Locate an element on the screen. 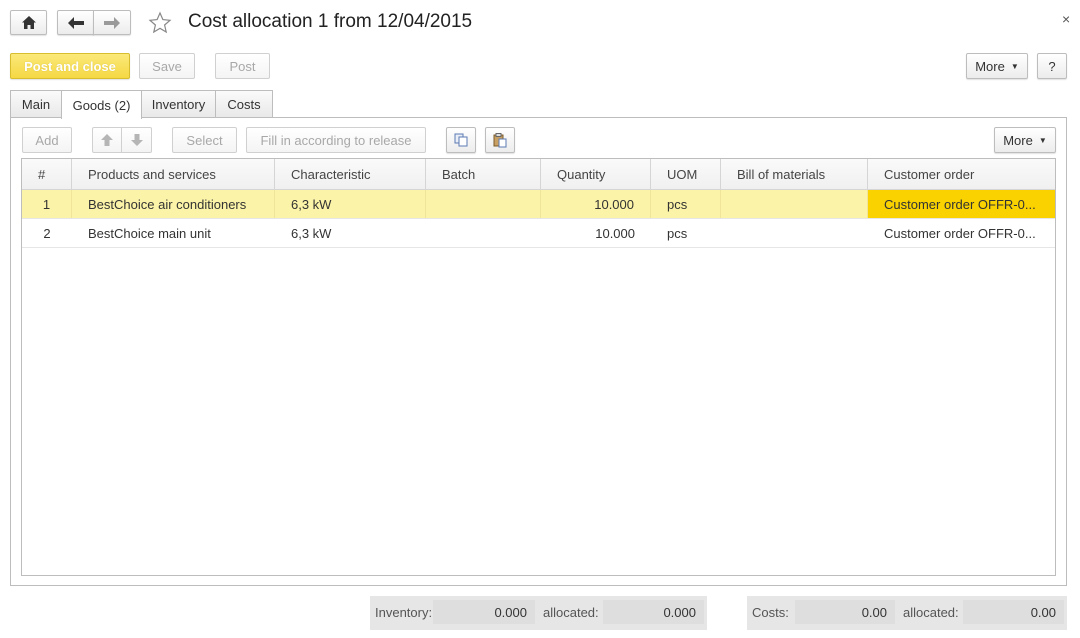  post-and-close-button: Post and close is located at coordinates (70, 66).